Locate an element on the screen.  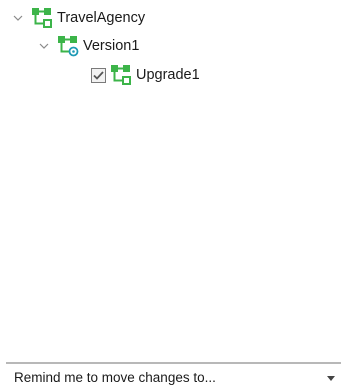
tree-node-upgrade1: Upgrade1 is located at coordinates (145, 75).